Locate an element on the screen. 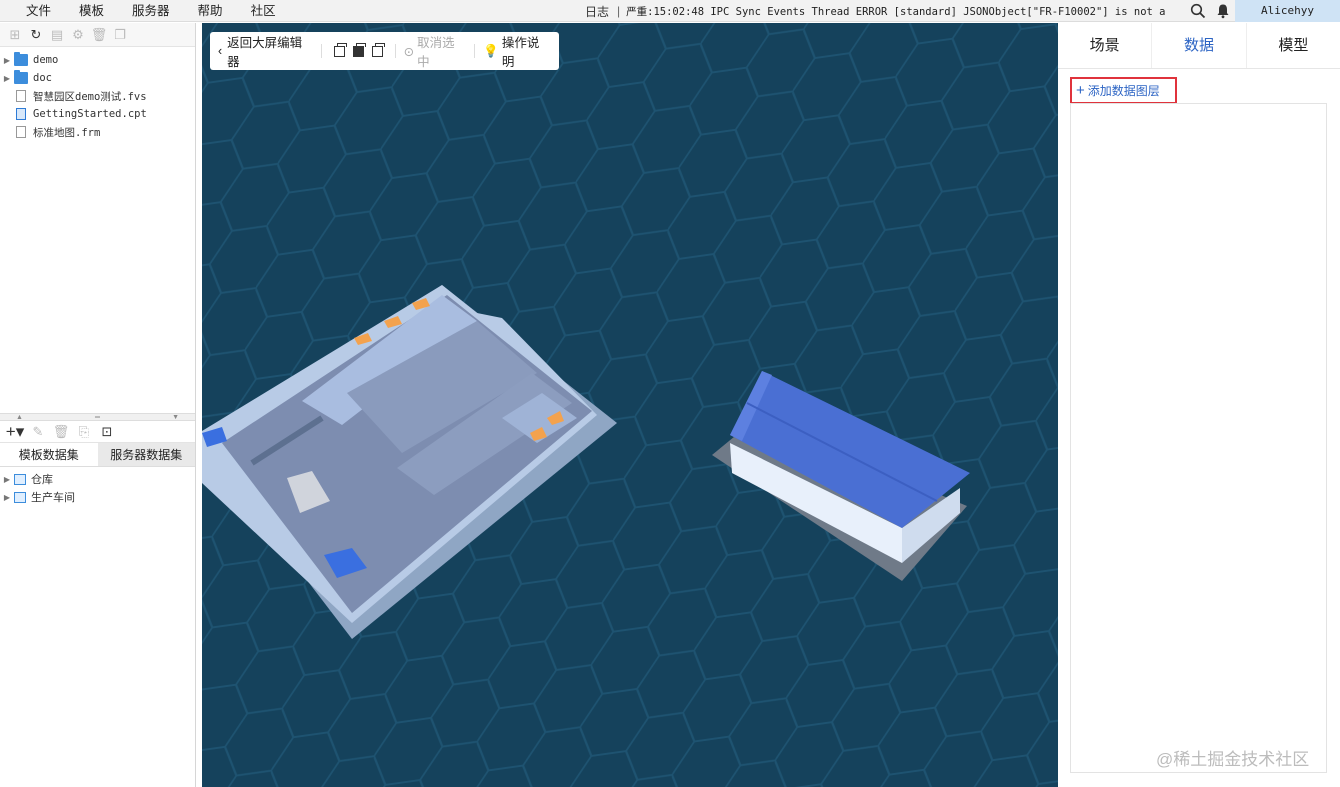  fvs-file-icon is located at coordinates (21, 96).